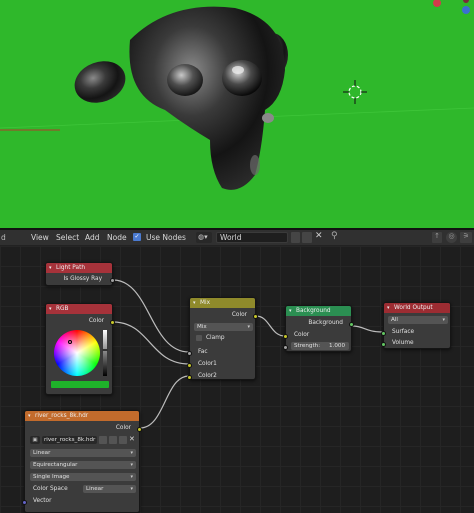 This screenshot has height=513, width=474. What do you see at coordinates (77, 353) in the screenshot?
I see `color-wheel` at bounding box center [77, 353].